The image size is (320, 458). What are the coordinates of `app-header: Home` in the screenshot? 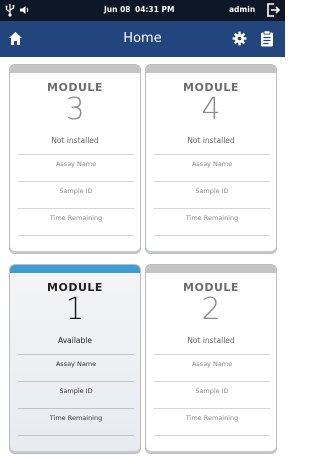 It's located at (142, 39).